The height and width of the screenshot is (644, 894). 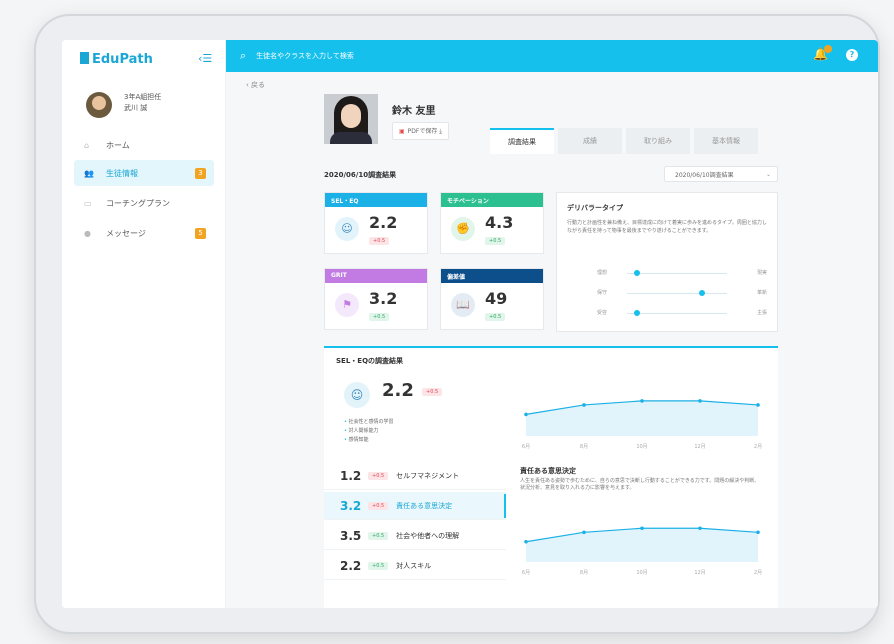 I want to click on sidebar-item-label: ホーム, so click(x=118, y=145).